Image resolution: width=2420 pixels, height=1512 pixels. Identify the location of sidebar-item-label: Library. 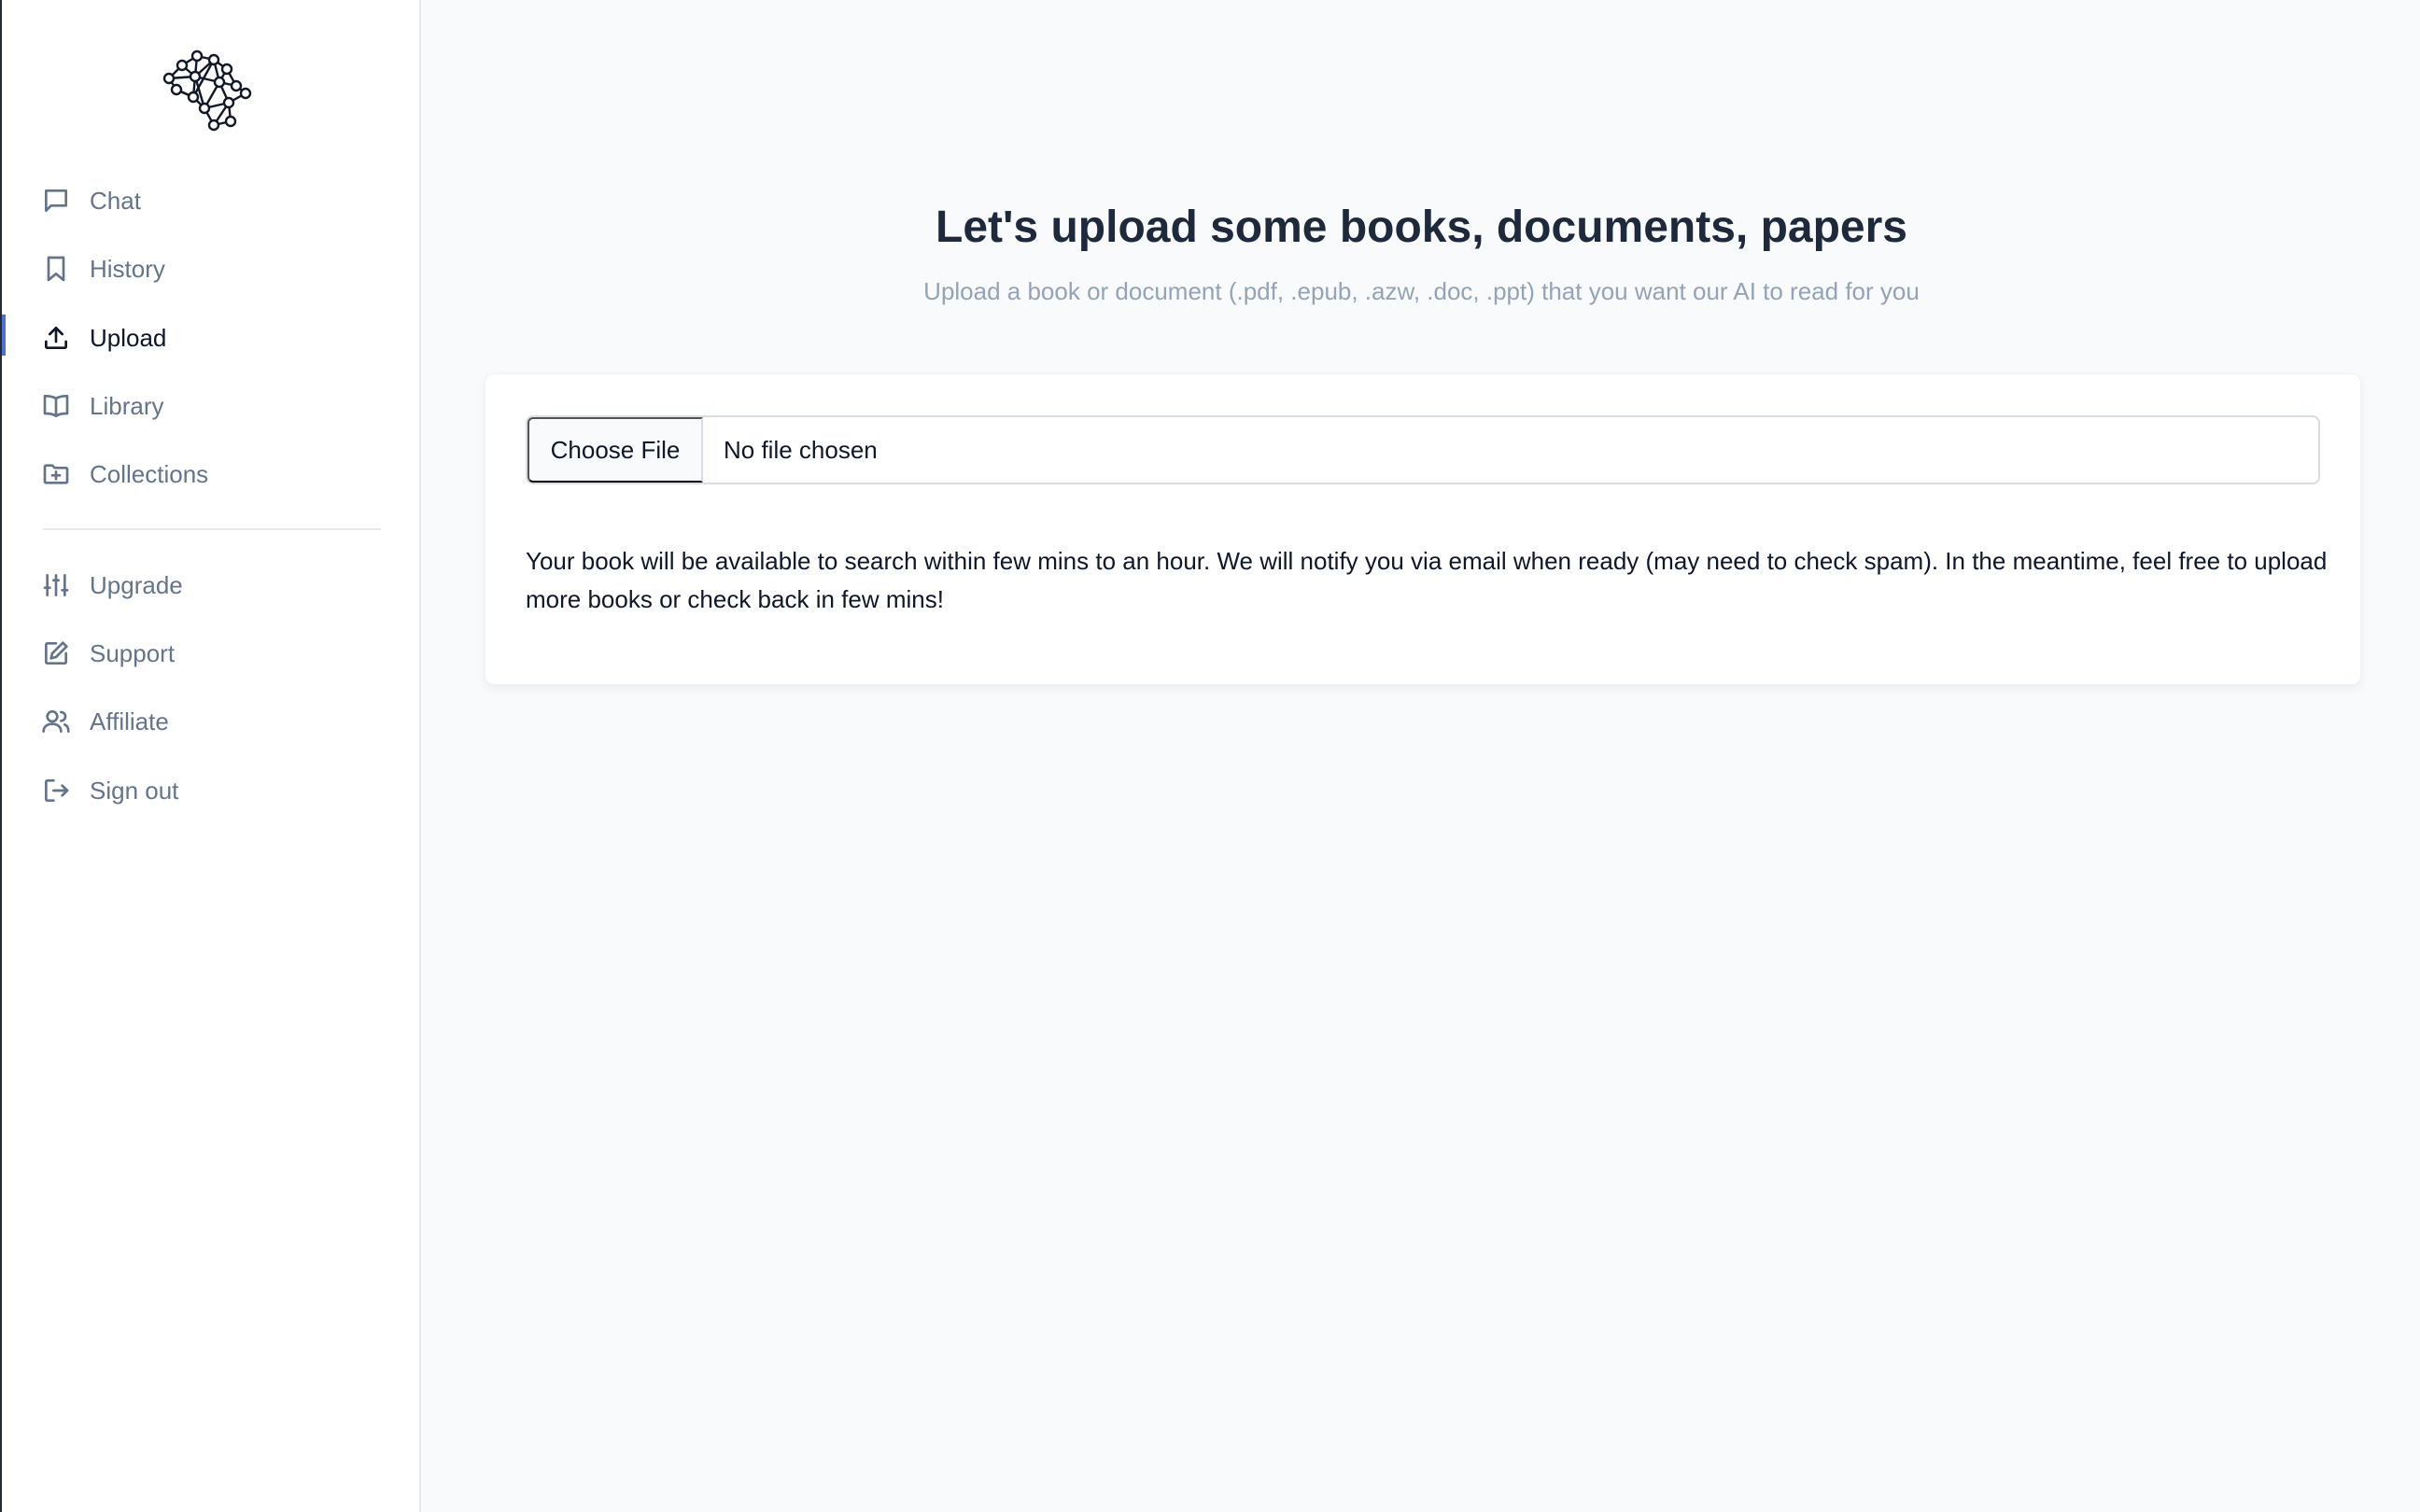
(127, 406).